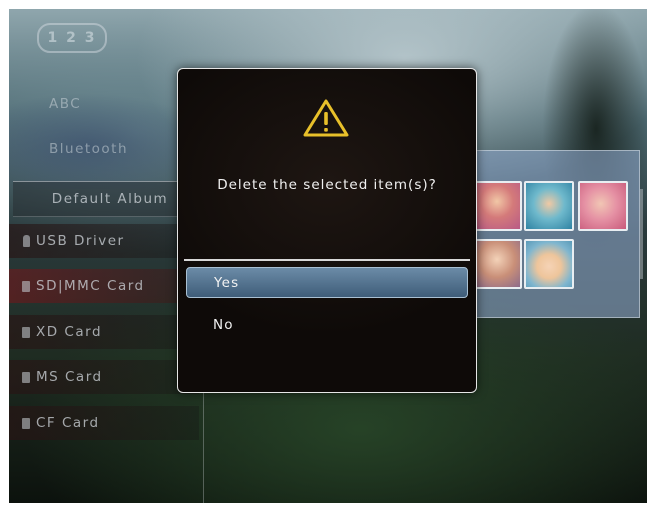 The width and height of the screenshot is (656, 511). What do you see at coordinates (104, 332) in the screenshot?
I see `sidebar-item-xd-card: XD Card` at bounding box center [104, 332].